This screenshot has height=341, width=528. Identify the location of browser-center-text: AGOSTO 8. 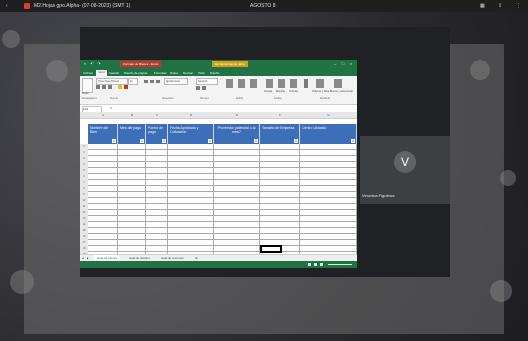
(263, 6).